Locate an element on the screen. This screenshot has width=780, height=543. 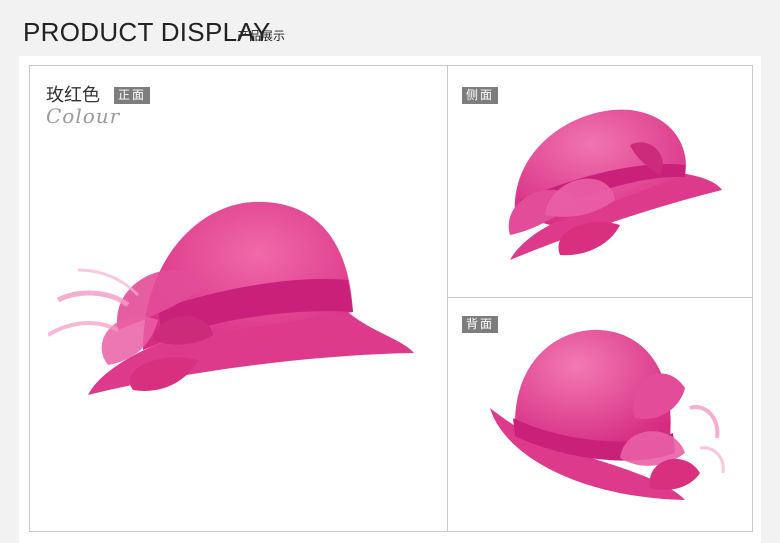
vertical-divider is located at coordinates (447, 298).